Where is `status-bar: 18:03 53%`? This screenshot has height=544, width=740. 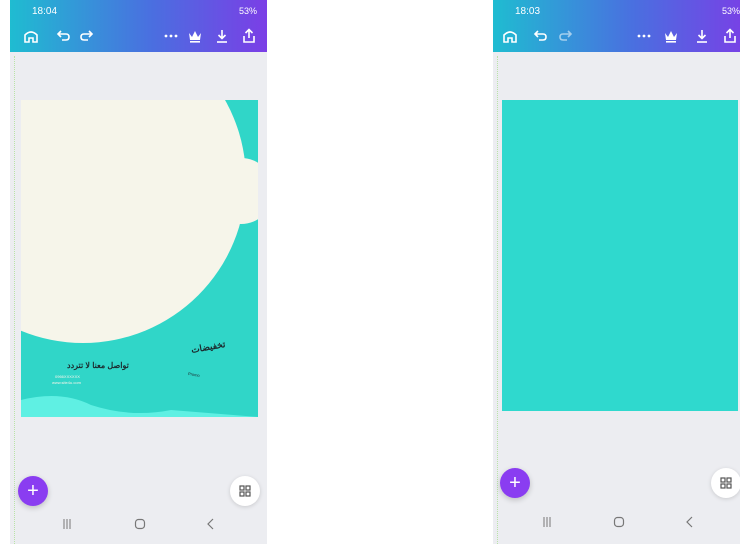 status-bar: 18:03 53% is located at coordinates (616, 12).